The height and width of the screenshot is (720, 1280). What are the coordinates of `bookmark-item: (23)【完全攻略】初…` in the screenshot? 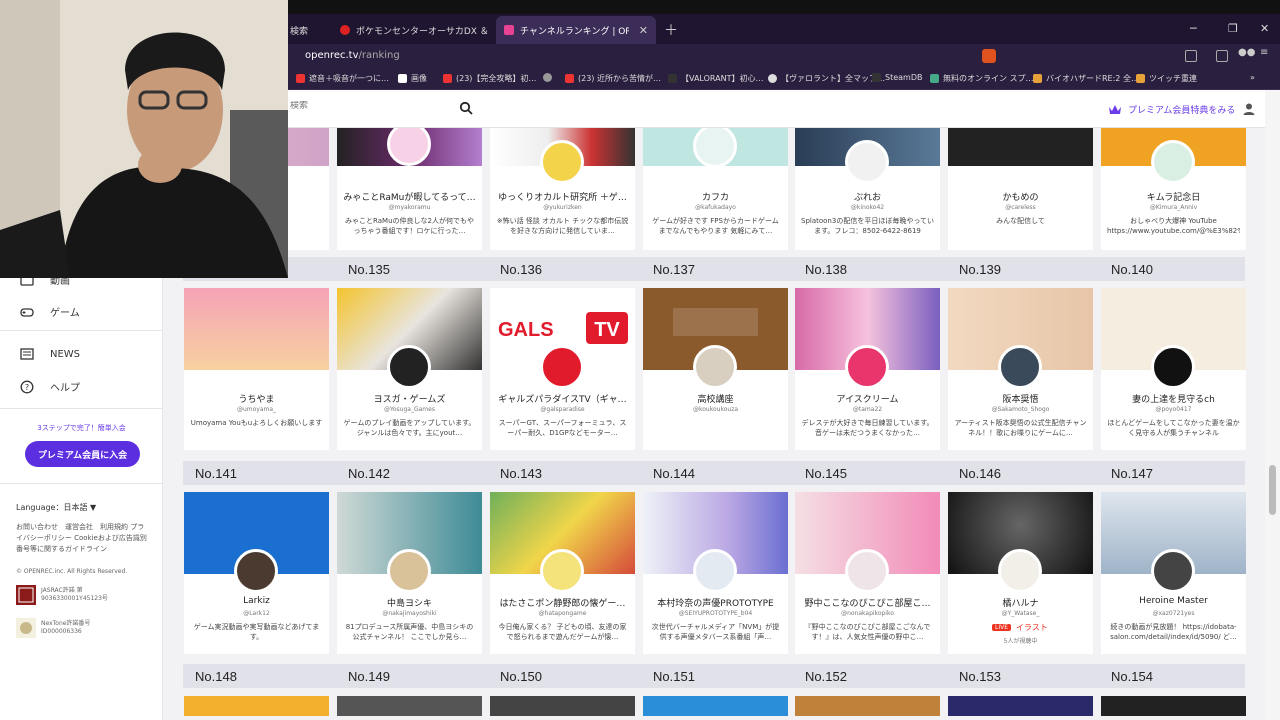 It's located at (489, 78).